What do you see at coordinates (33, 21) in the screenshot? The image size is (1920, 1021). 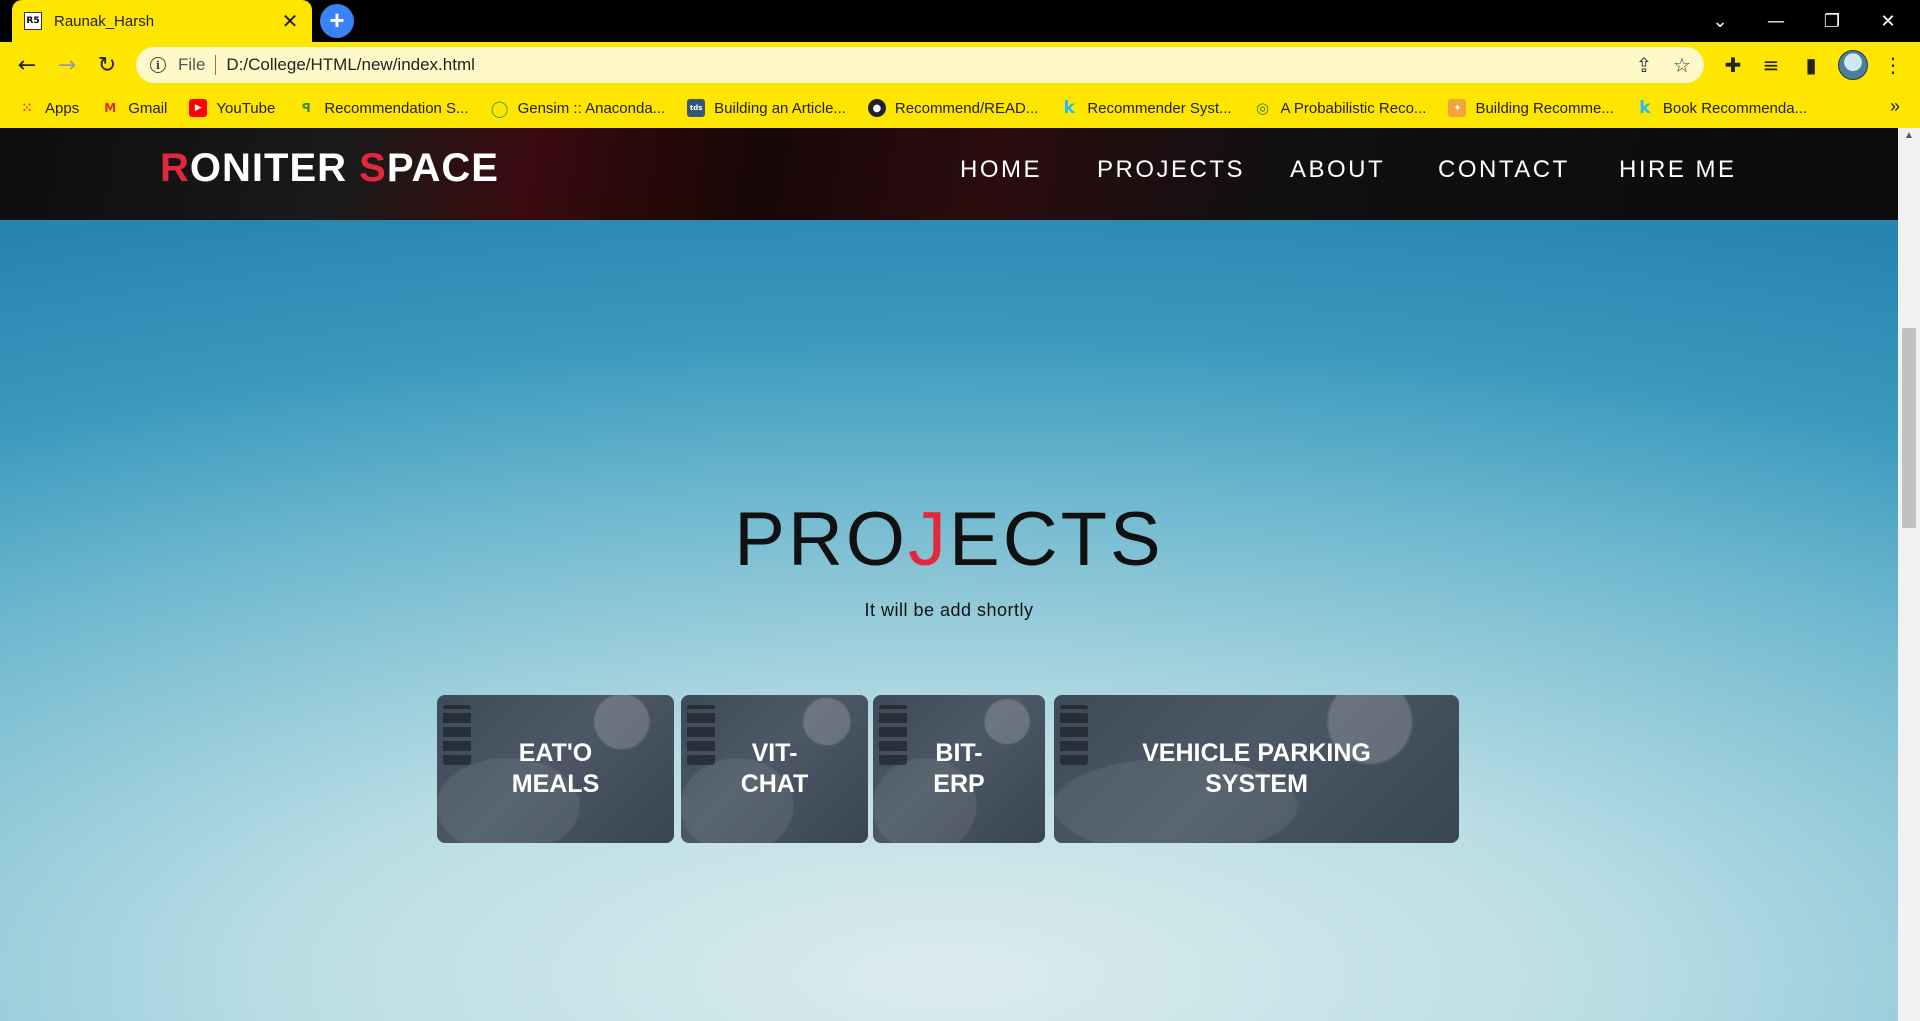 I see `tab-favicon-icon: R5` at bounding box center [33, 21].